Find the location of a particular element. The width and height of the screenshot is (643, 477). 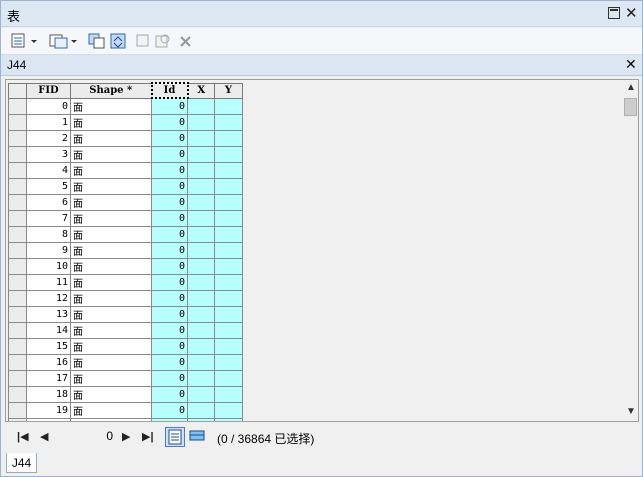

table-row: 11 面 0 is located at coordinates (125, 282).